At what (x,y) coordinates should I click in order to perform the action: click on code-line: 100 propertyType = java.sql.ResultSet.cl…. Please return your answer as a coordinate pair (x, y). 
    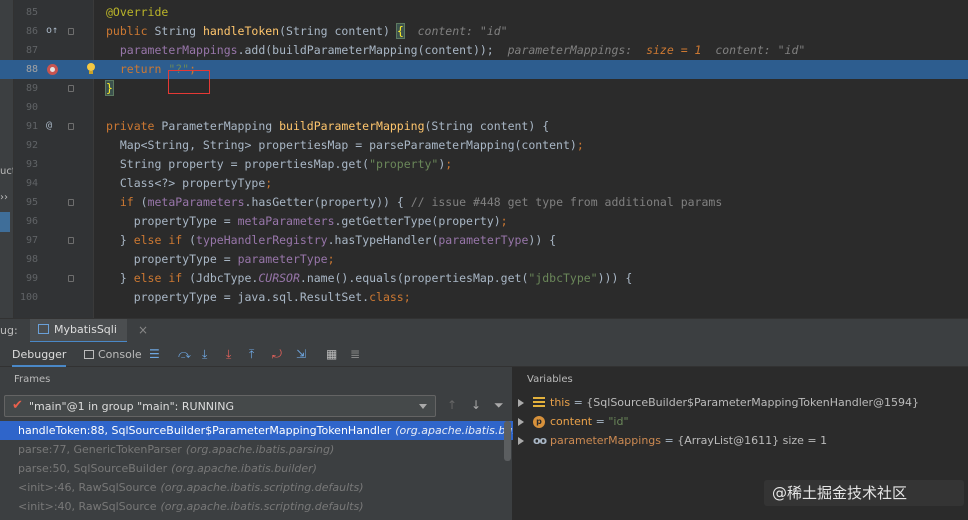
    Looking at the image, I should click on (484, 297).